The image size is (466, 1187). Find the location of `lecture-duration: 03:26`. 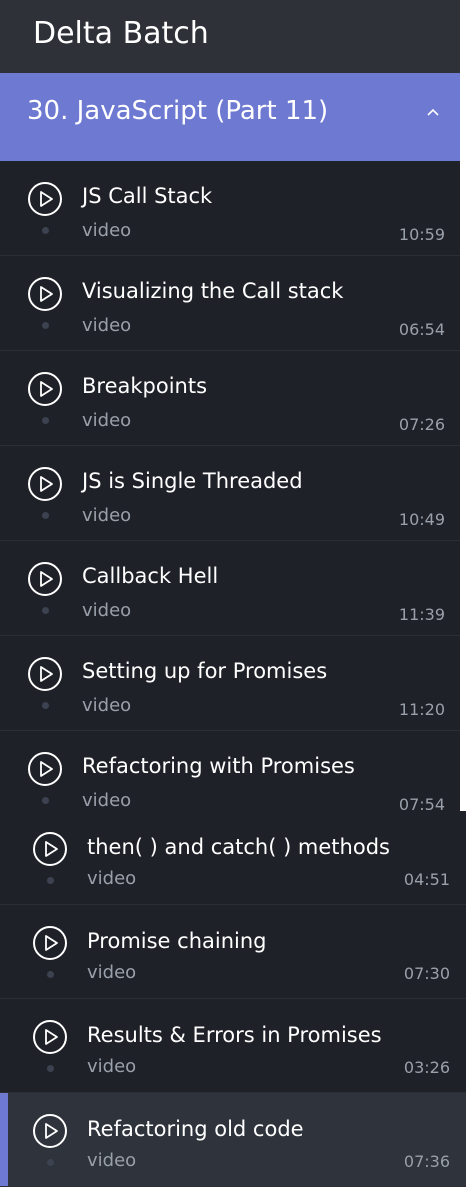

lecture-duration: 03:26 is located at coordinates (426, 1067).